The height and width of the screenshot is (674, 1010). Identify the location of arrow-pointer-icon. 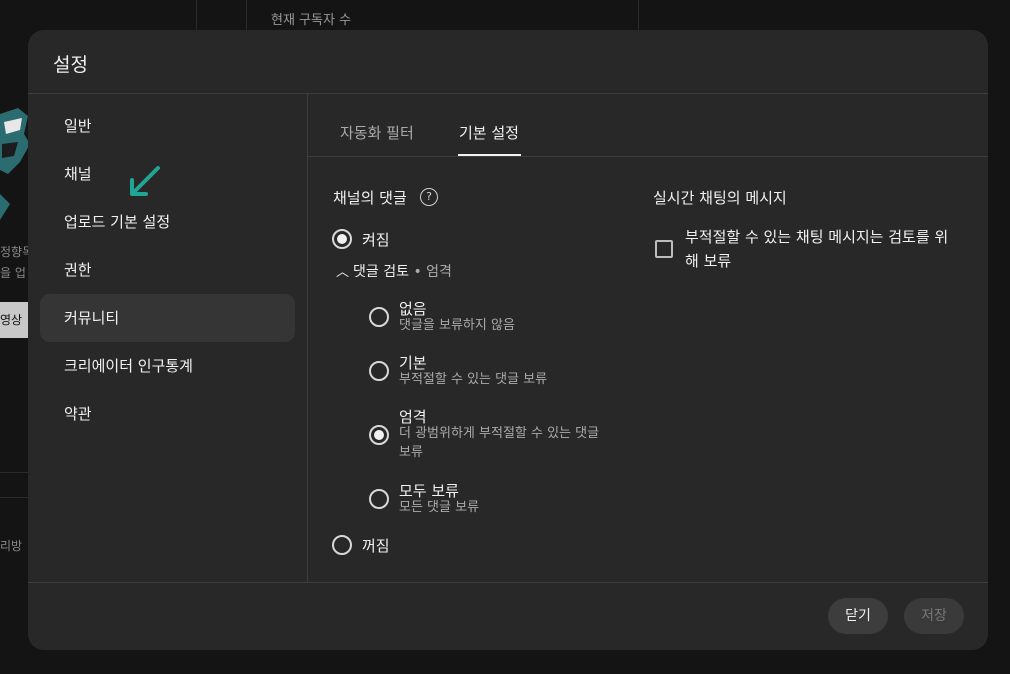
(145, 181).